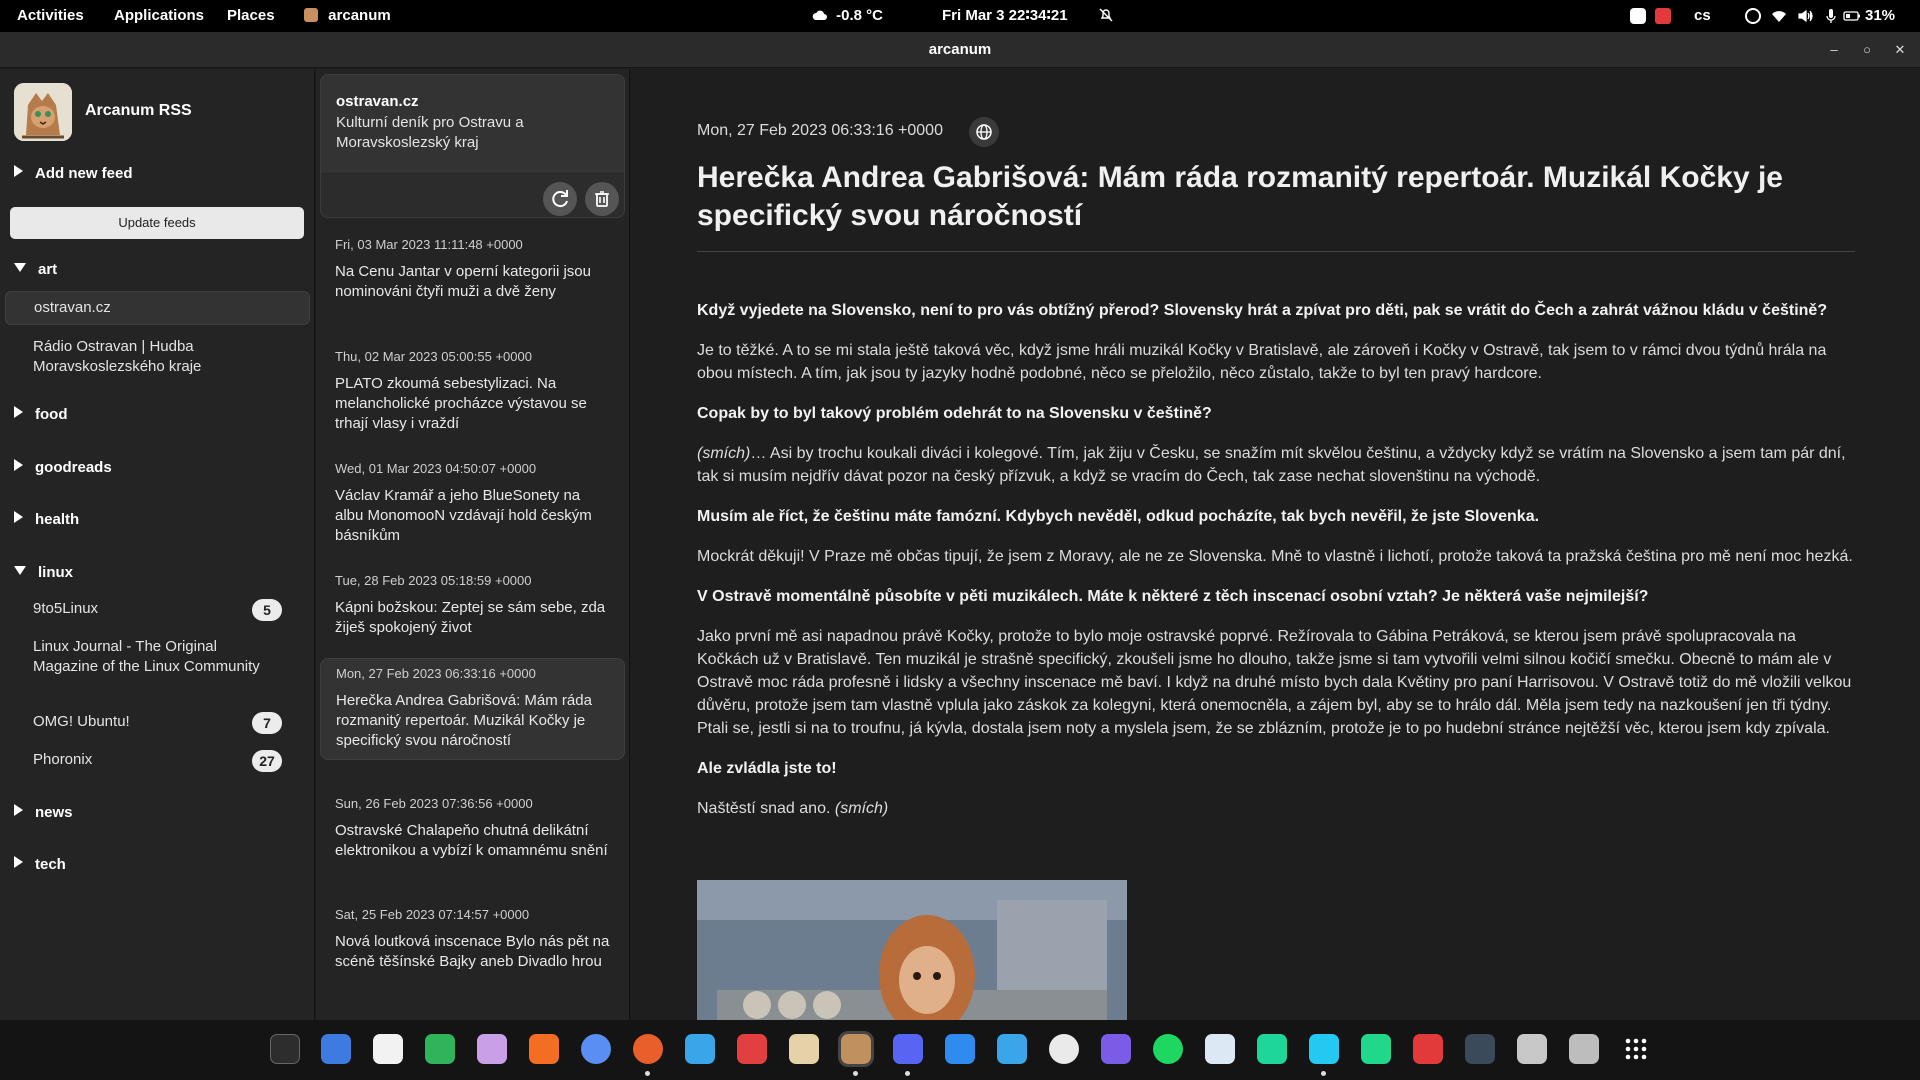 The image size is (1920, 1080). What do you see at coordinates (81, 721) in the screenshot?
I see `feed-label: OMG! Ubuntu!` at bounding box center [81, 721].